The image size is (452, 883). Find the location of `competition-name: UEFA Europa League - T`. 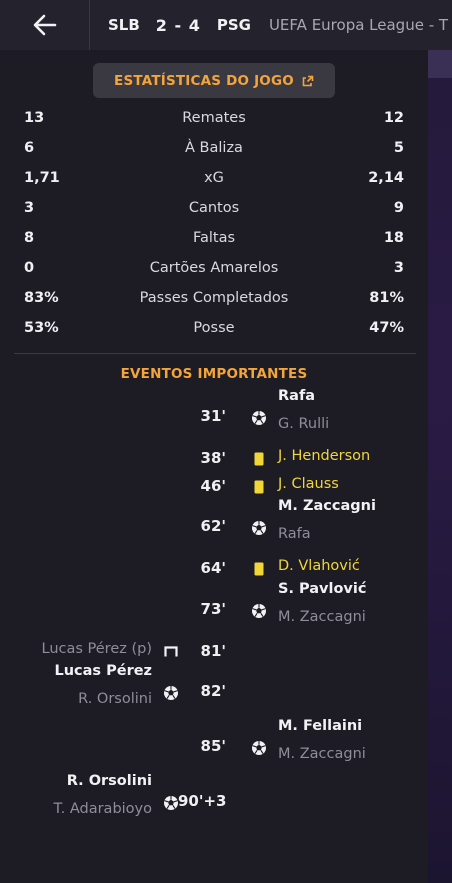

competition-name: UEFA Europa League - T is located at coordinates (358, 25).